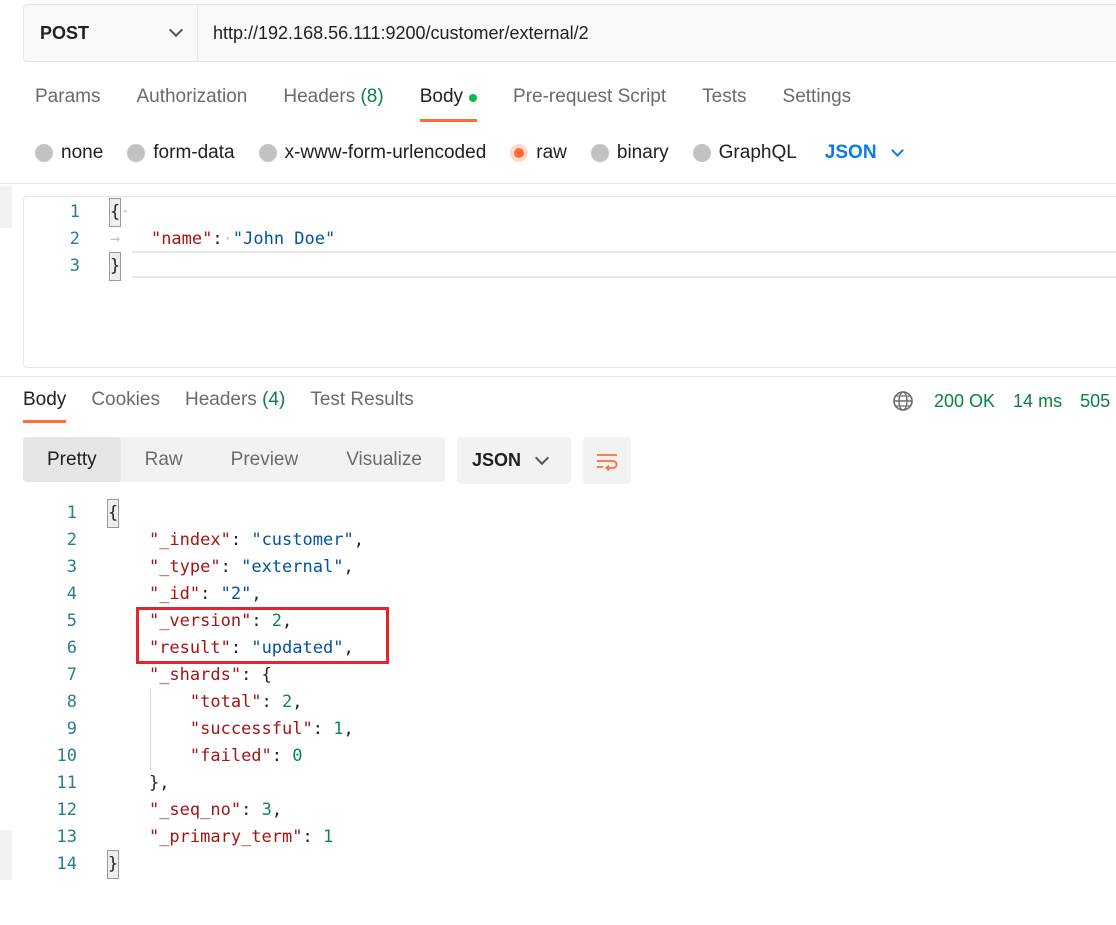  Describe the element at coordinates (230, 756) in the screenshot. I see `json-key: "failed"` at that location.